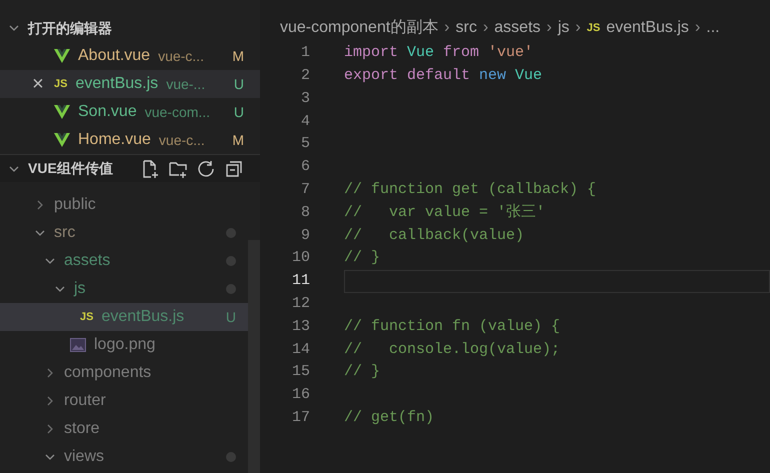  Describe the element at coordinates (130, 168) in the screenshot. I see `section-header: VUE组件传值` at that location.